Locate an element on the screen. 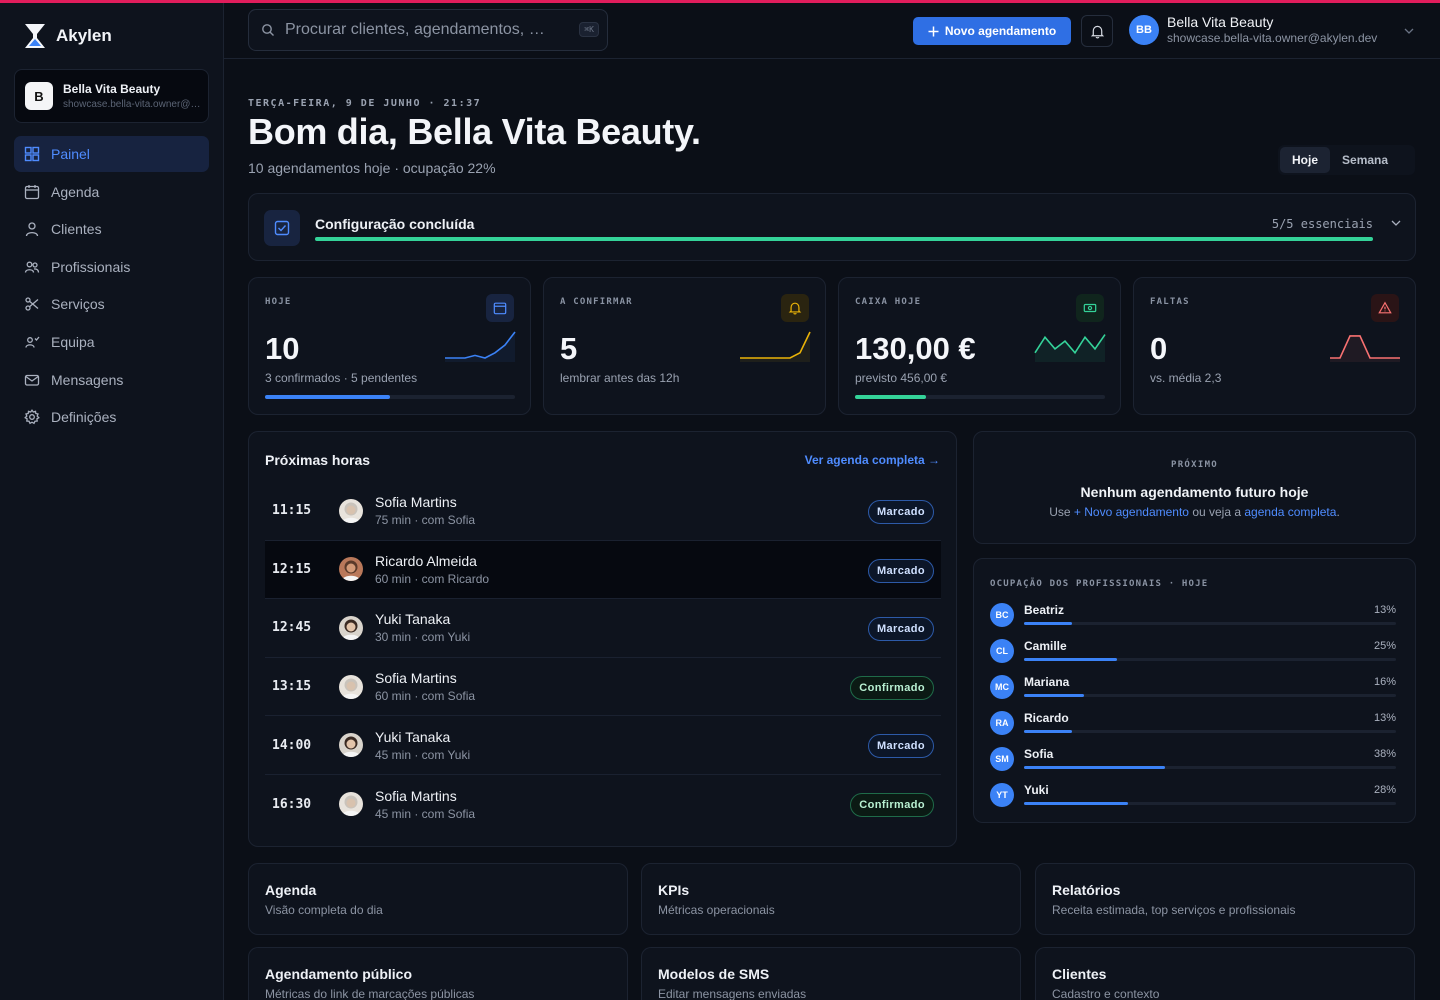 This screenshot has width=1440, height=1000. occupancy-row: CL Camille 25% is located at coordinates (1193, 653).